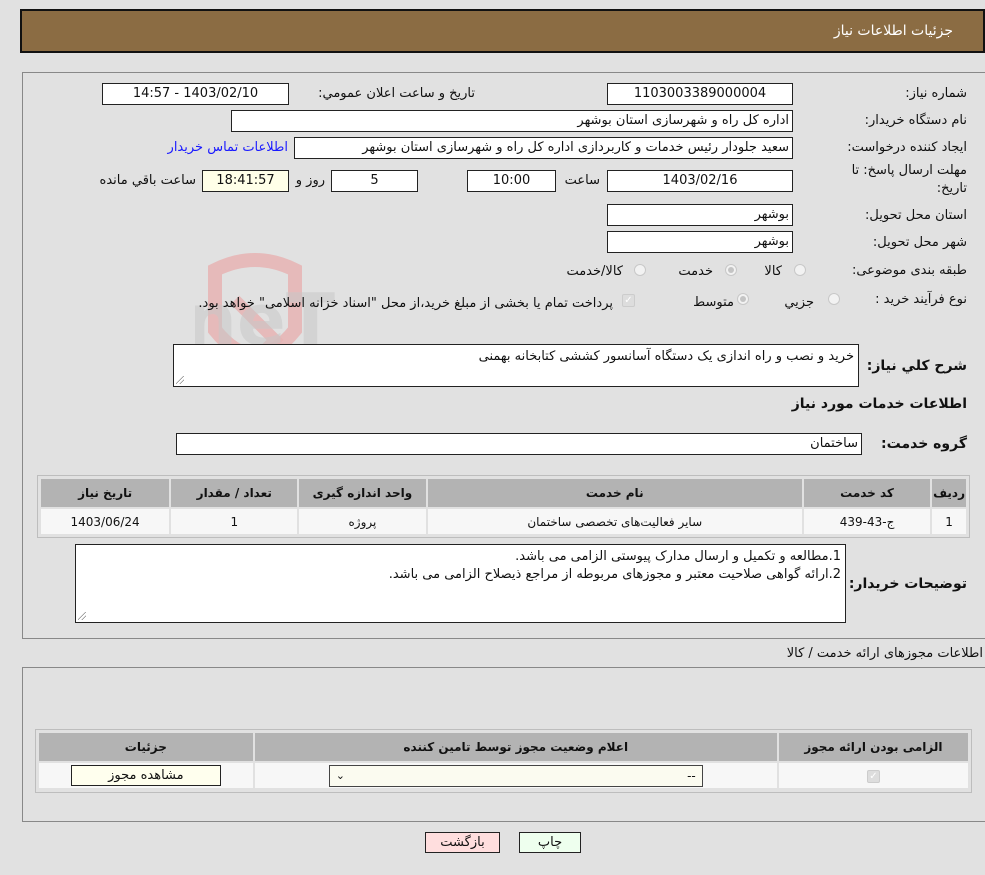 This screenshot has height=875, width=985. What do you see at coordinates (800, 270) in the screenshot?
I see `category-radio-goods` at bounding box center [800, 270].